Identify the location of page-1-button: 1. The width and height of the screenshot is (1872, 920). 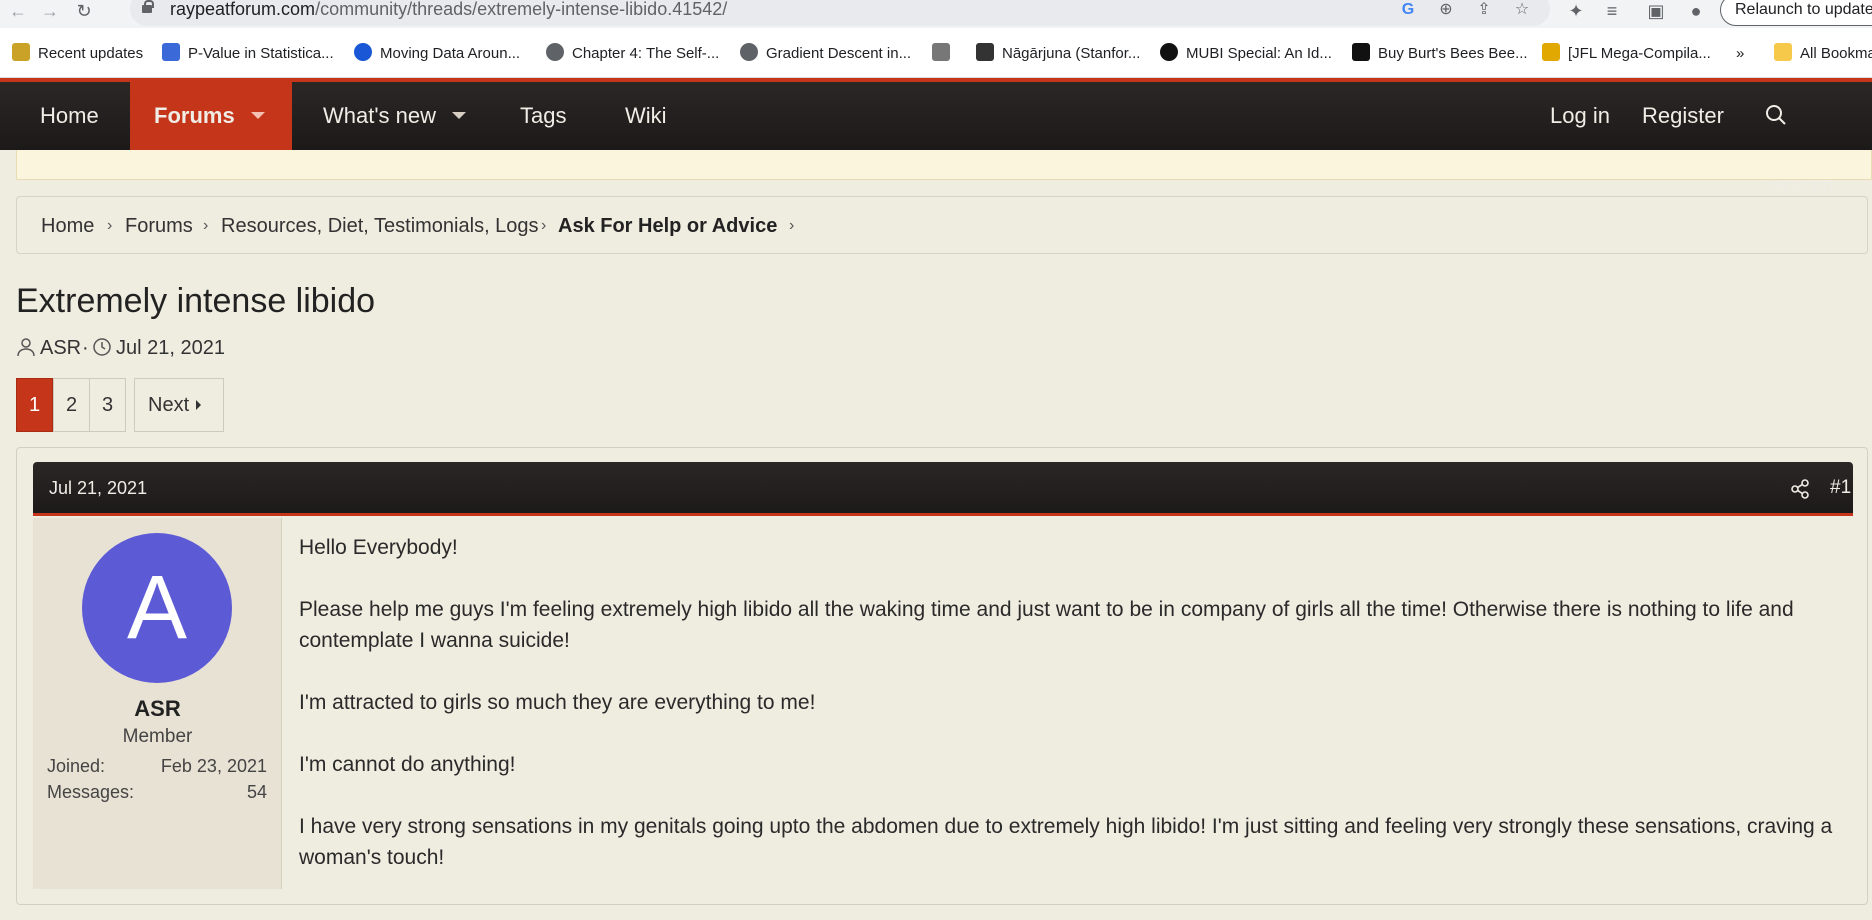
(34, 405).